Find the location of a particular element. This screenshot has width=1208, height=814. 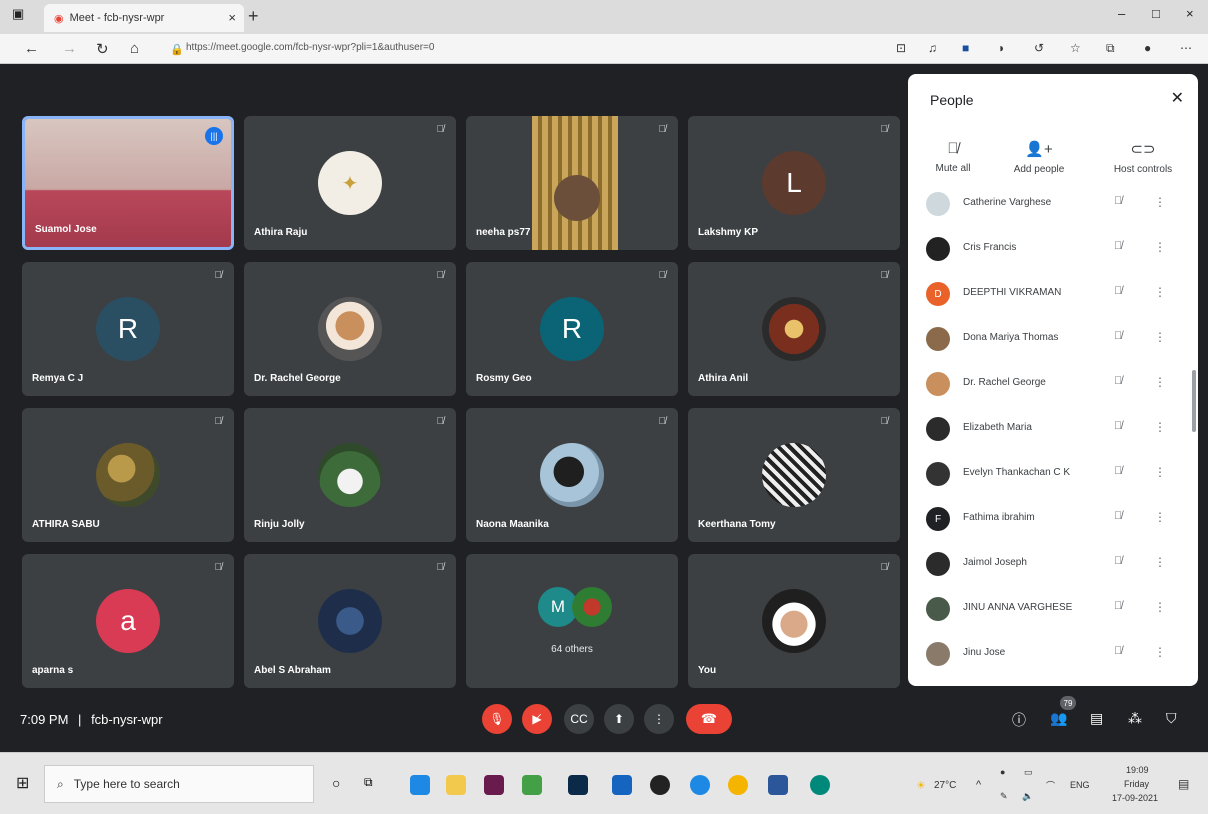

extension-2-icon: ◗ is located at coordinates (1001, 48).